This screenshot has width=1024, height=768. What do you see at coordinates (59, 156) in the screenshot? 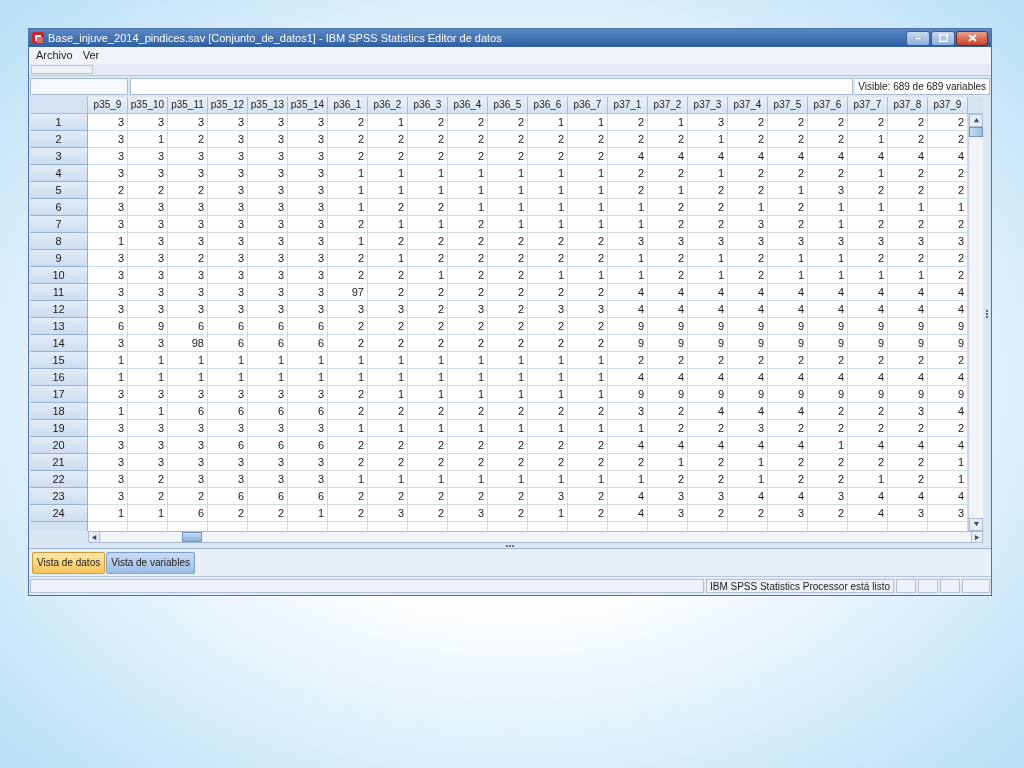
I see `row-header: 3` at bounding box center [59, 156].